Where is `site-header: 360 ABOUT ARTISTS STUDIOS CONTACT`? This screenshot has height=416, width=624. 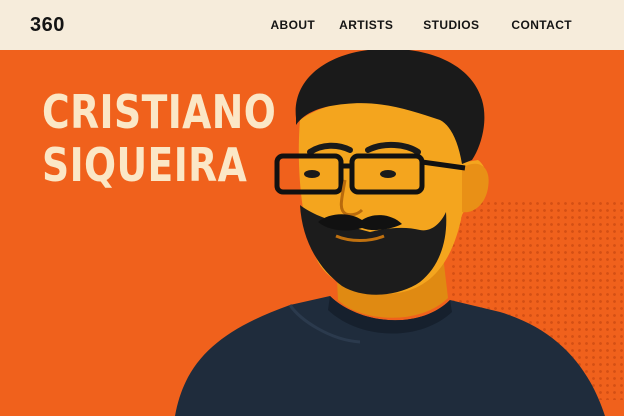
site-header: 360 ABOUT ARTISTS STUDIOS CONTACT is located at coordinates (312, 25).